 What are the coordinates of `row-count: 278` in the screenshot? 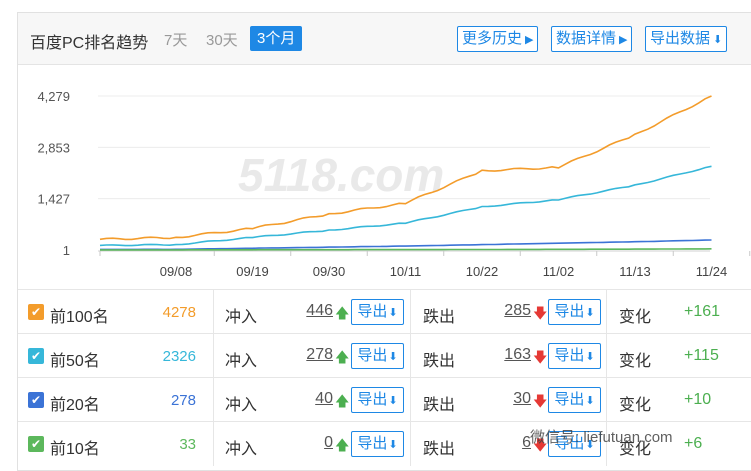 It's located at (183, 400).